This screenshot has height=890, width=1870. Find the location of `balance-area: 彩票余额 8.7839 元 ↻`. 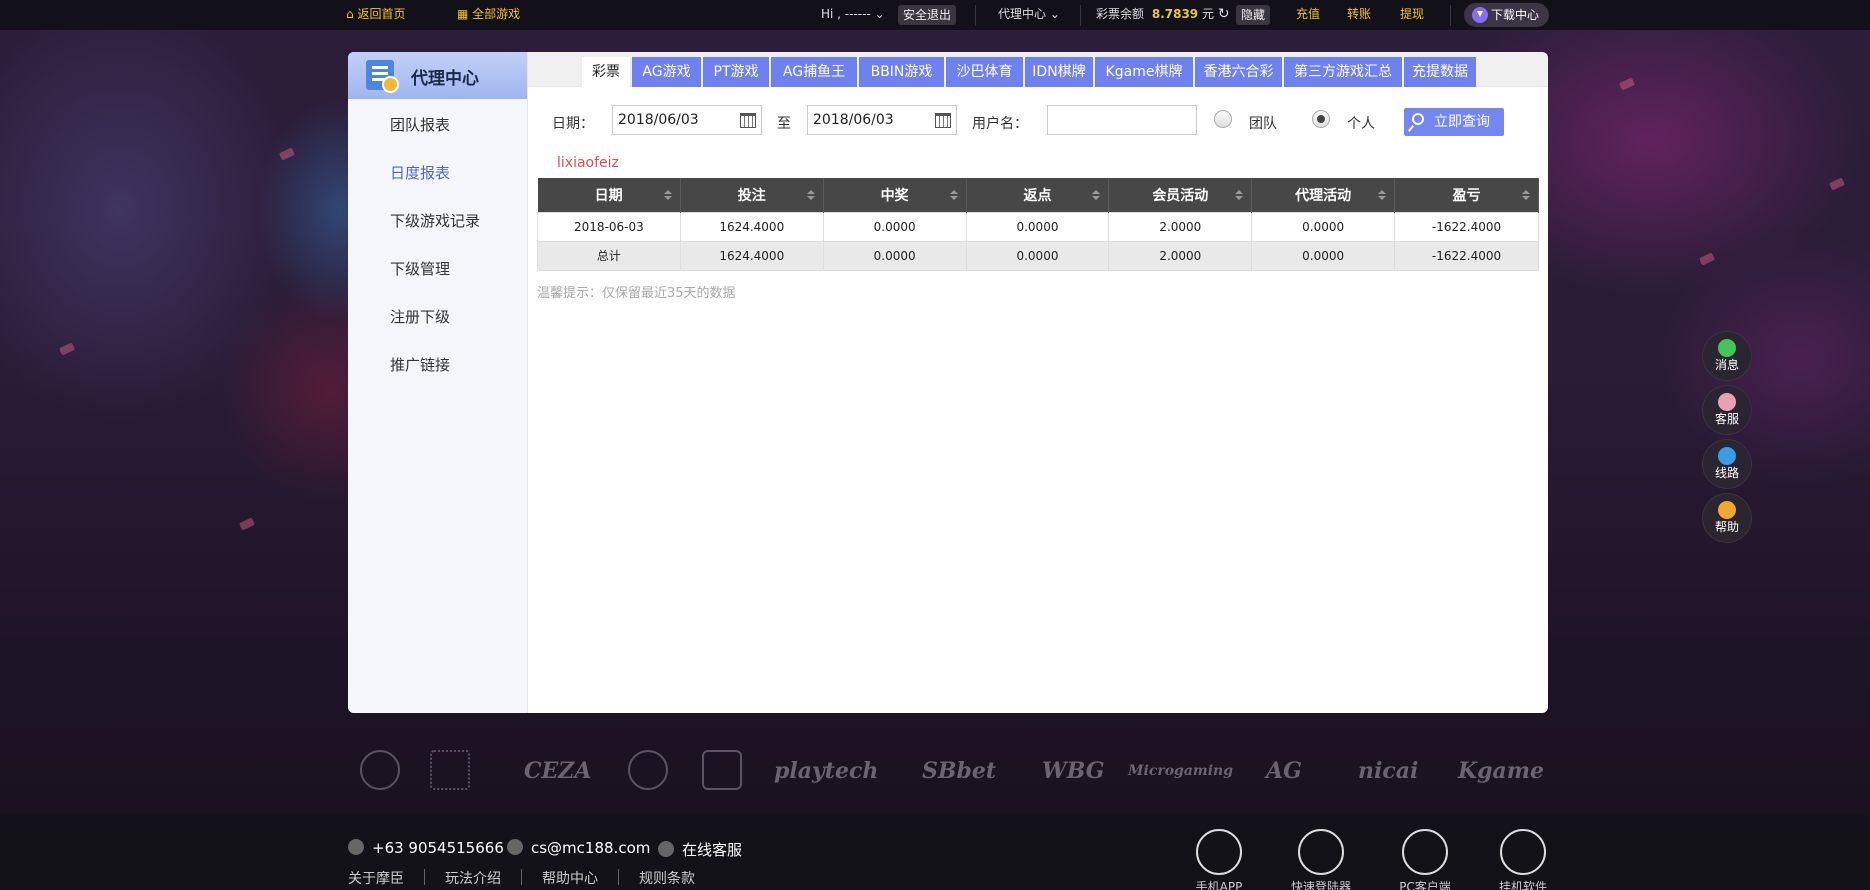

balance-area: 彩票余额 8.7839 元 ↻ is located at coordinates (1163, 15).